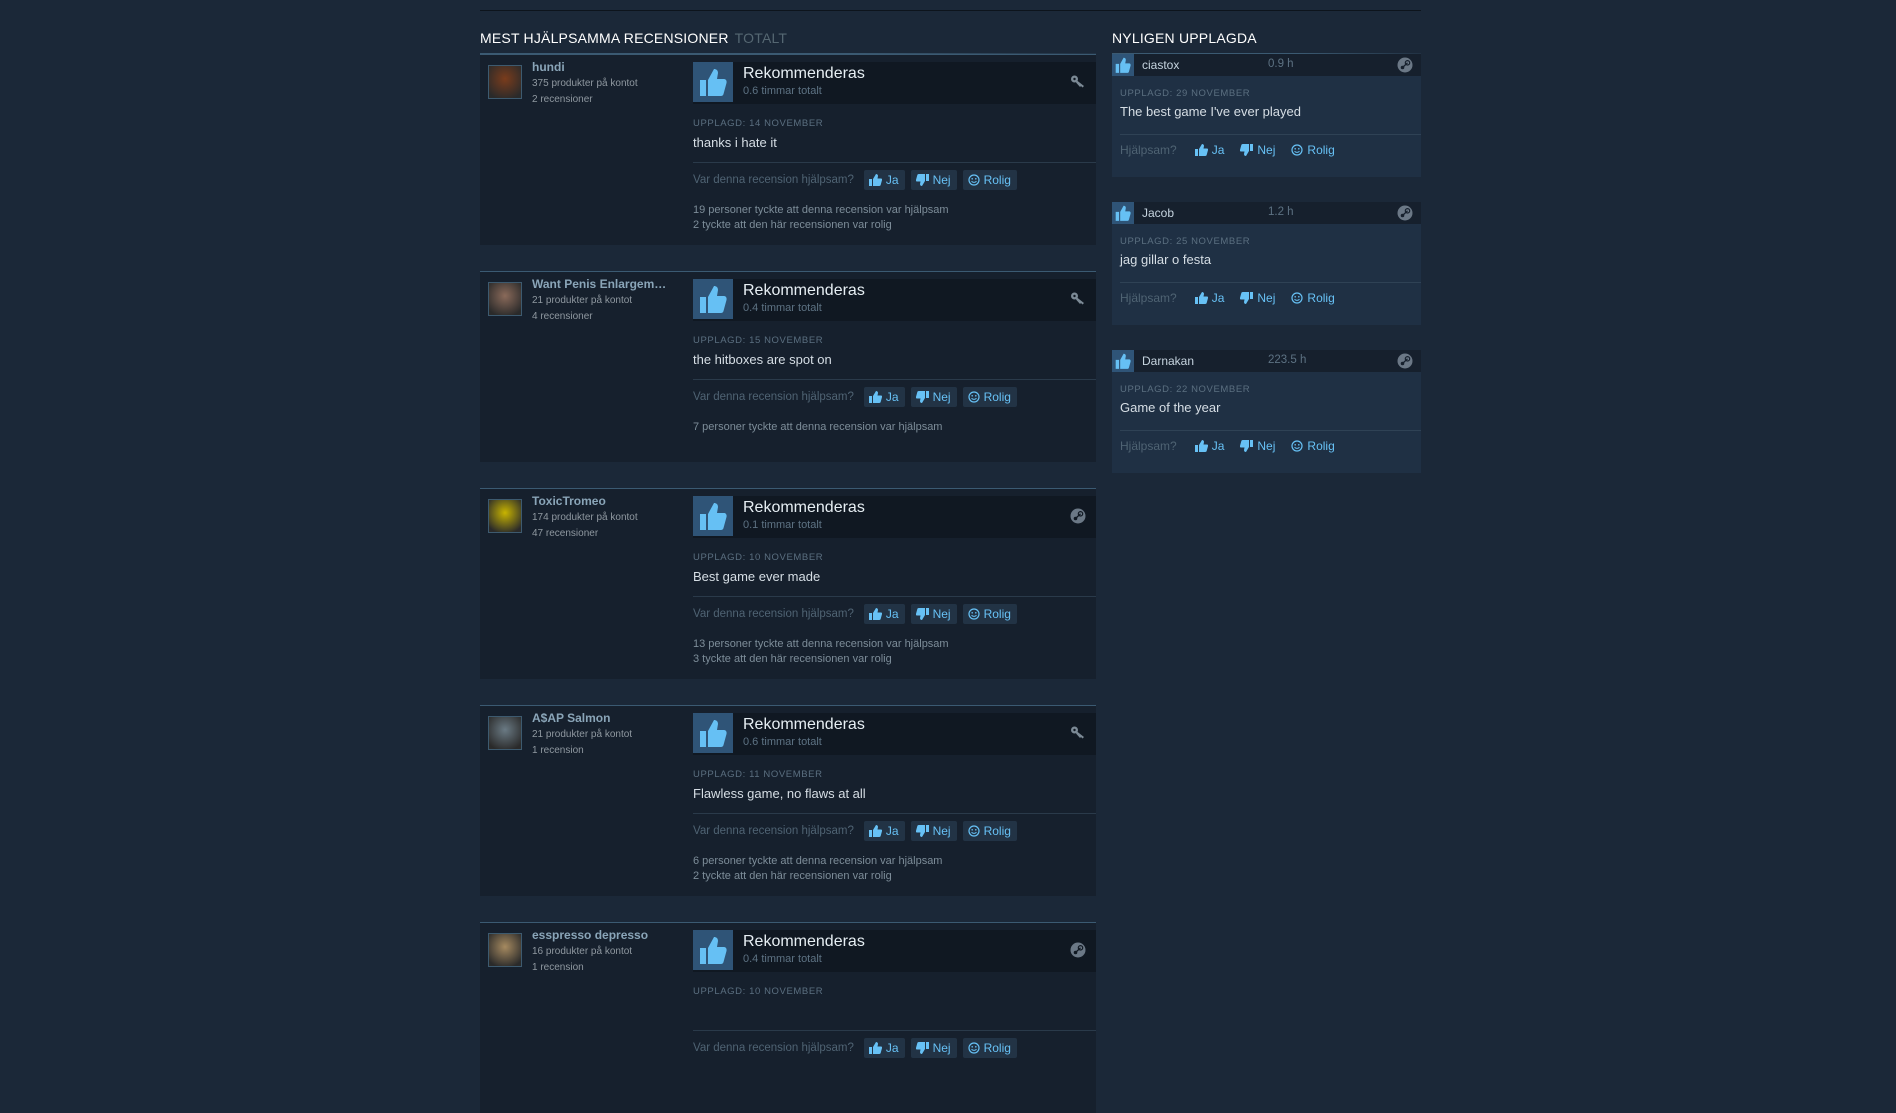 Image resolution: width=1896 pixels, height=1113 pixels. What do you see at coordinates (599, 501) in the screenshot?
I see `author-name: ToxicTromeo` at bounding box center [599, 501].